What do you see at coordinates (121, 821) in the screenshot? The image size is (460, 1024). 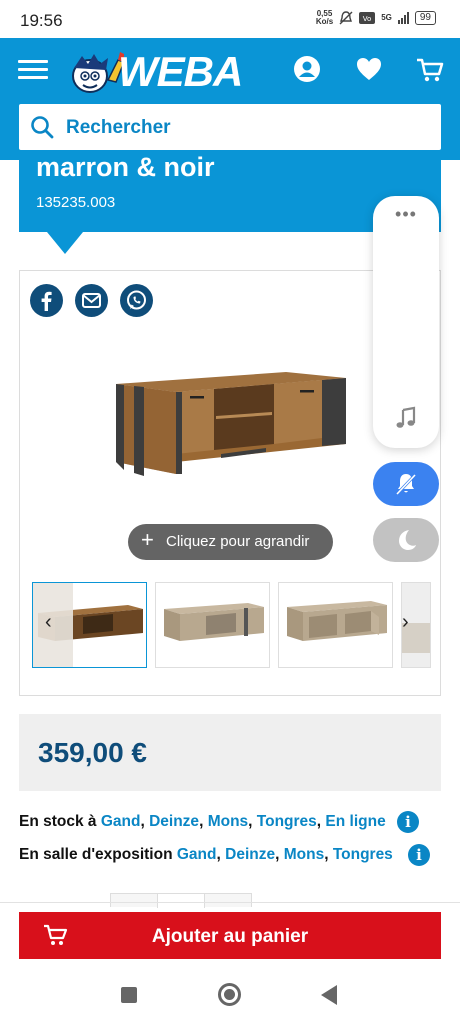 I see `stock-location-gand: Gand` at bounding box center [121, 821].